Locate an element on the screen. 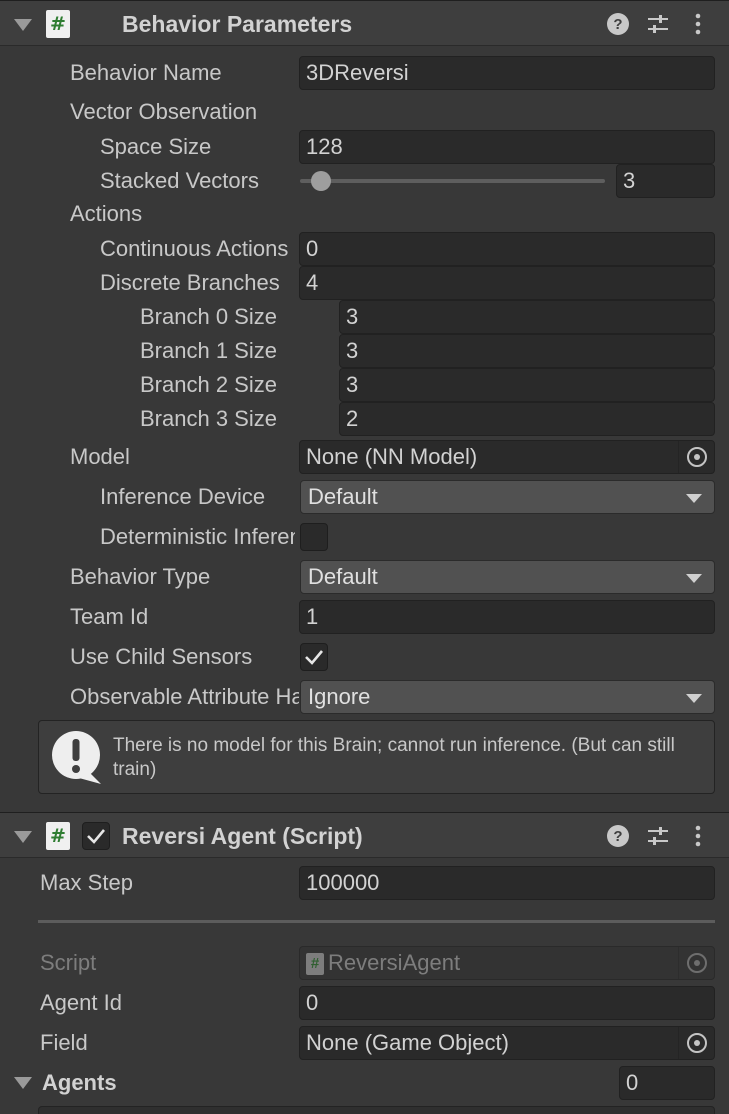 The width and height of the screenshot is (729, 1114). agents-size-input: 0 is located at coordinates (667, 1083).